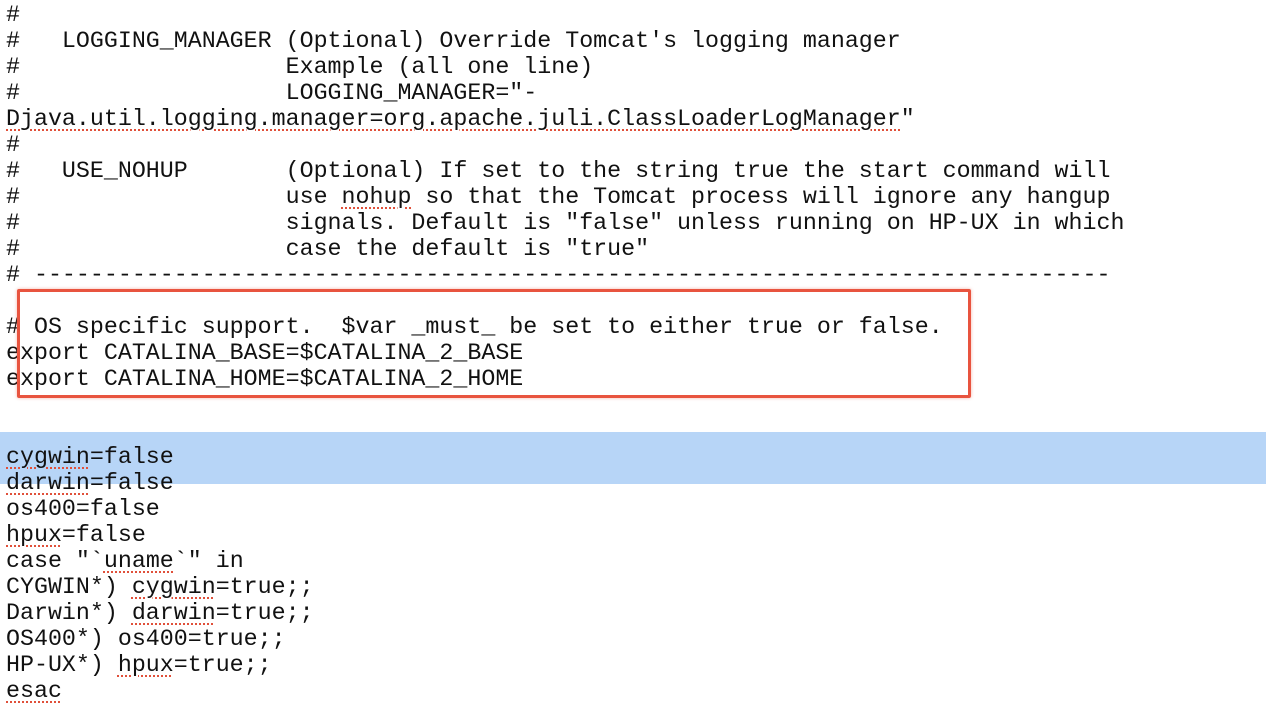 This screenshot has width=1272, height=714. I want to click on code-line: export CATALINA_HOME=$CATALINA_2_HOME, so click(265, 379).